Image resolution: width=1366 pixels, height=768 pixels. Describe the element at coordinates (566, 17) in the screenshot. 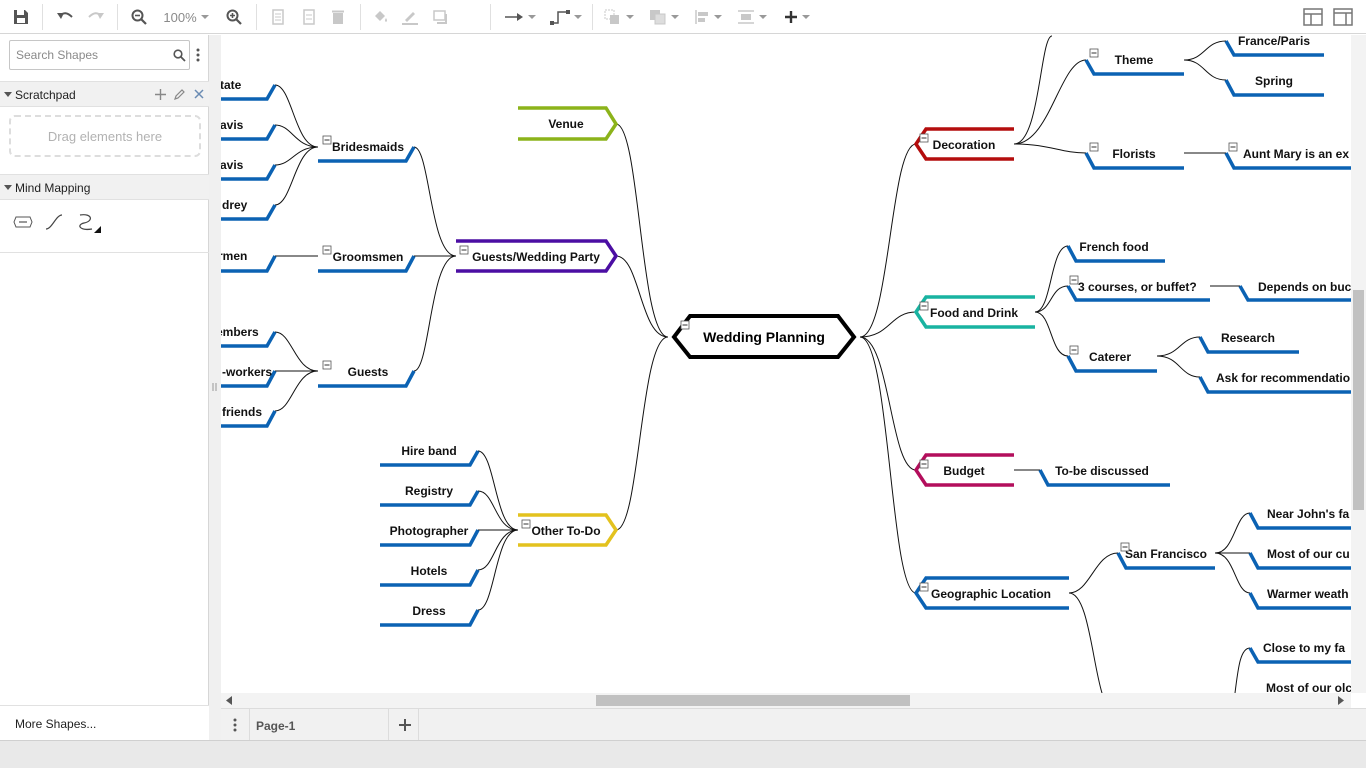

I see `waypoint-icon` at that location.